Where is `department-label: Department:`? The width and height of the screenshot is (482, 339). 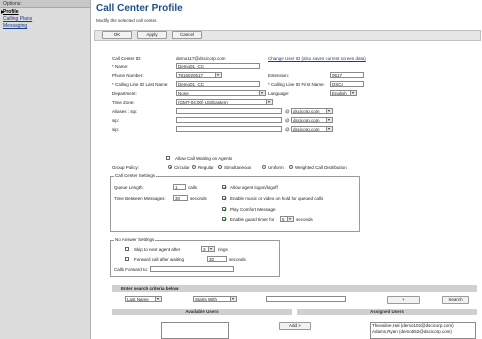
department-label: Department: is located at coordinates (124, 93).